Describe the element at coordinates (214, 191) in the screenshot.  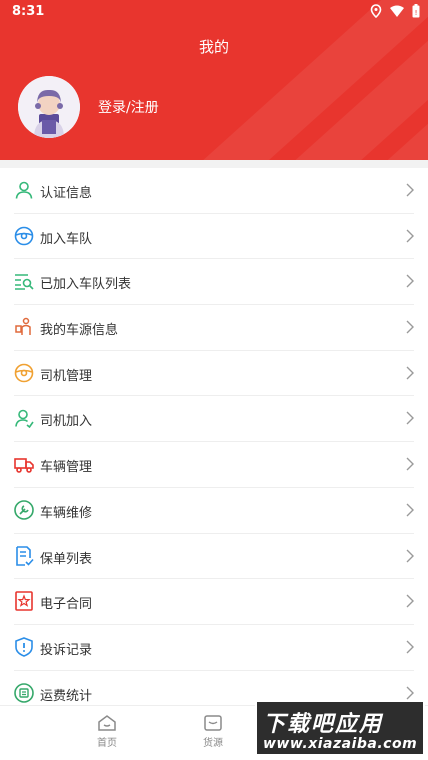
I see `menu-item-certification: 认证信息` at that location.